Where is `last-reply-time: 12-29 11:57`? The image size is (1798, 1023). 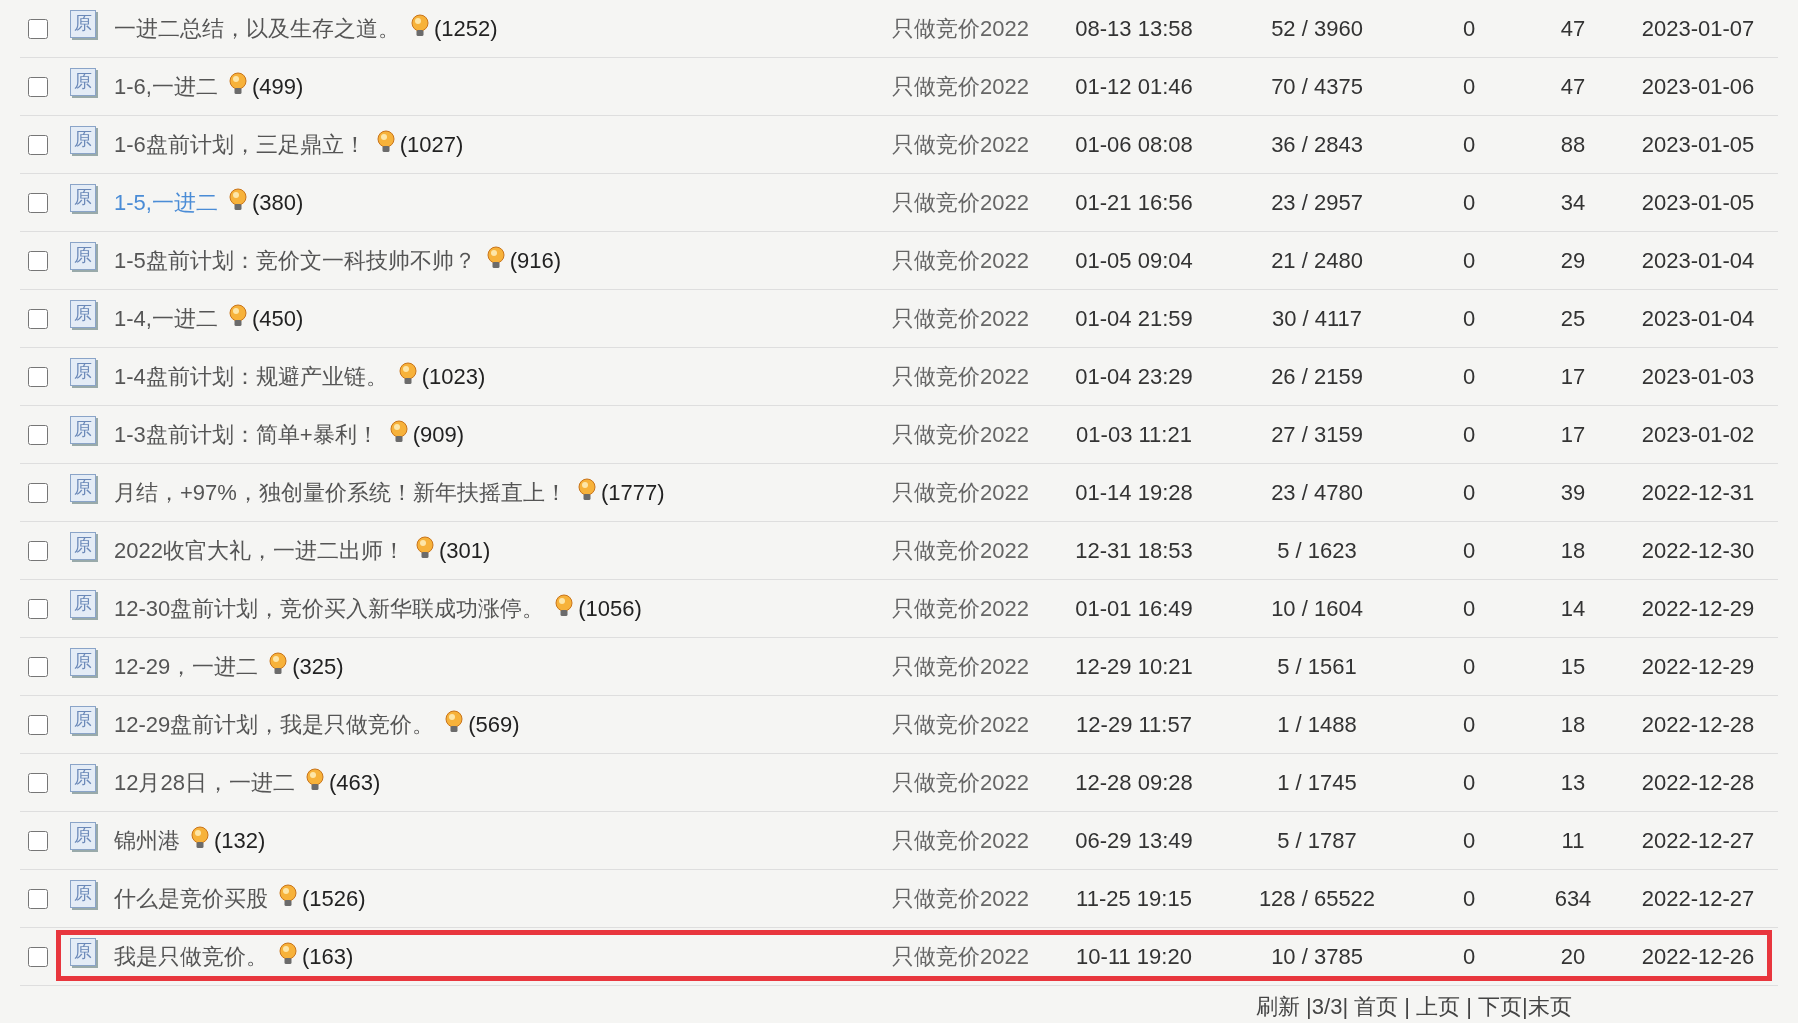 last-reply-time: 12-29 11:57 is located at coordinates (1134, 724).